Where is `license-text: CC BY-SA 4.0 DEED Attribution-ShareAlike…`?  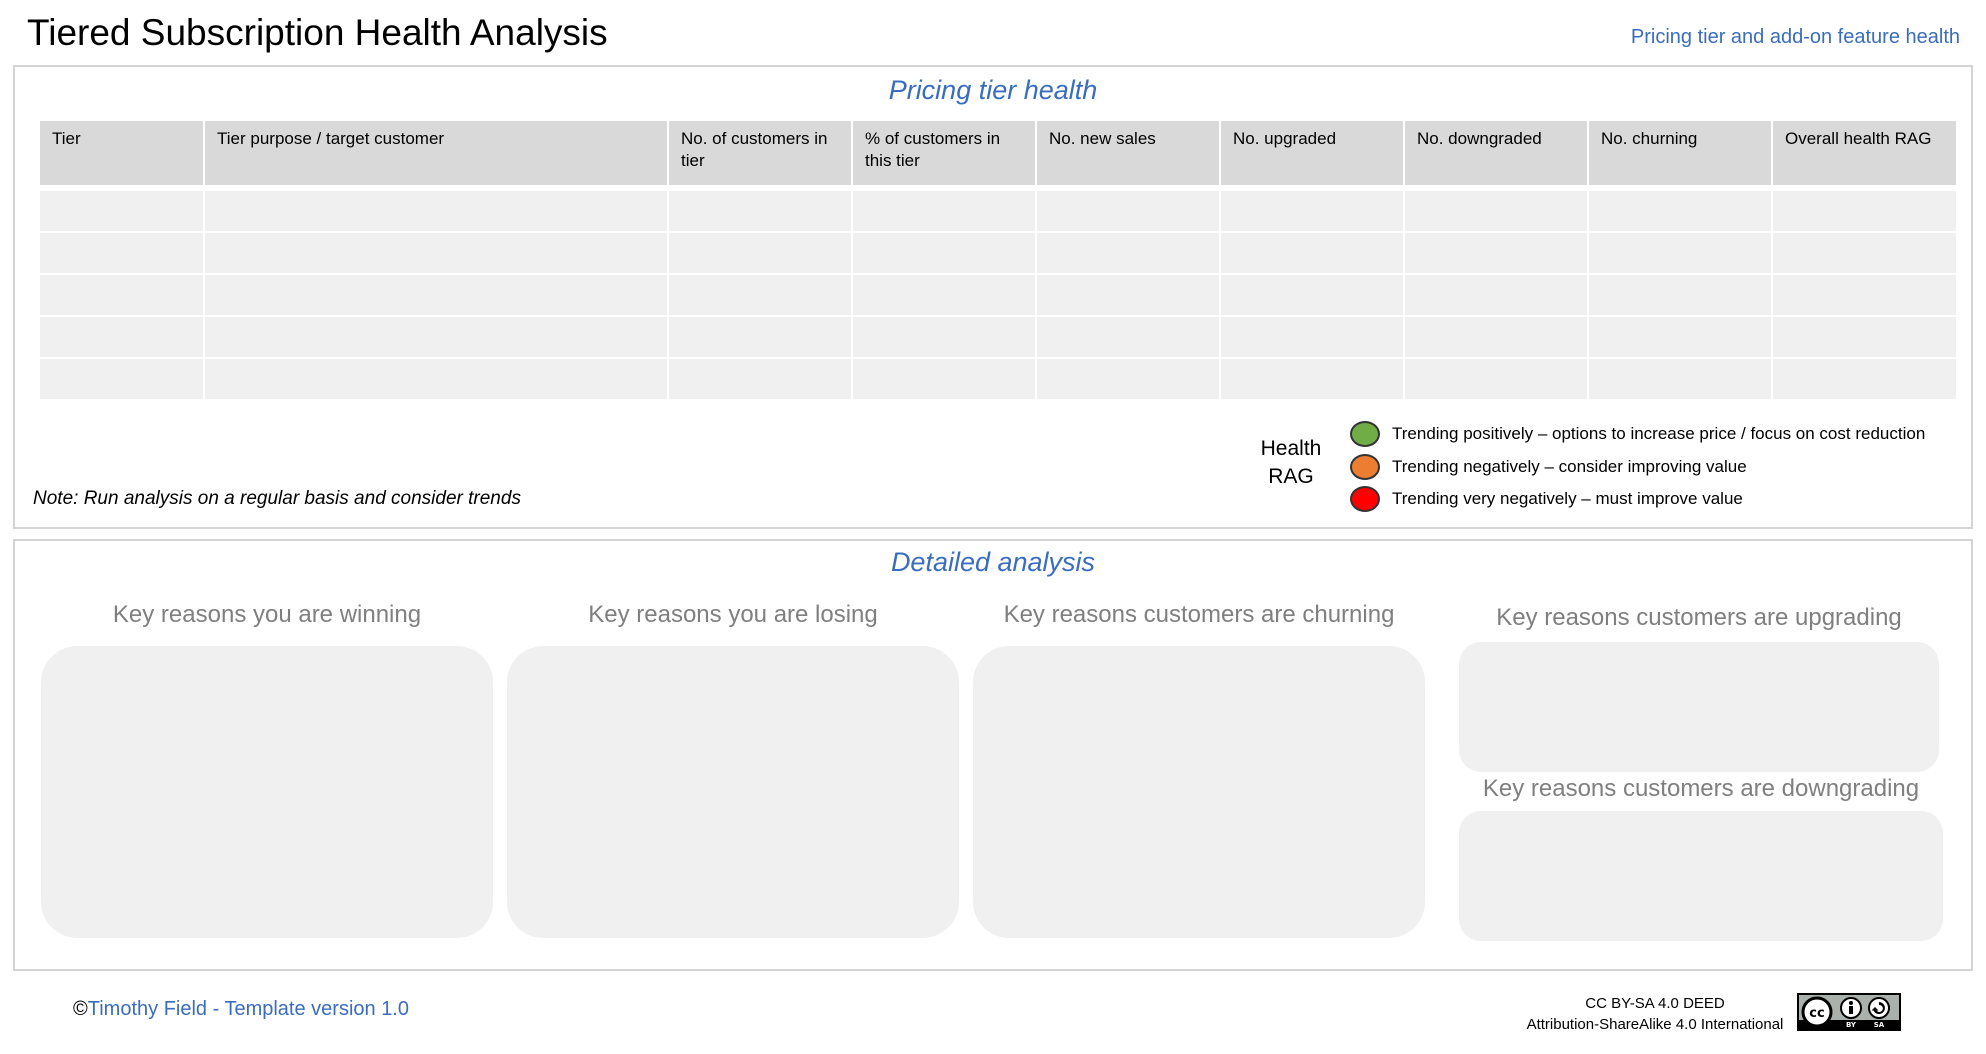
license-text: CC BY-SA 4.0 DEED Attribution-ShareAlike… is located at coordinates (1655, 1014).